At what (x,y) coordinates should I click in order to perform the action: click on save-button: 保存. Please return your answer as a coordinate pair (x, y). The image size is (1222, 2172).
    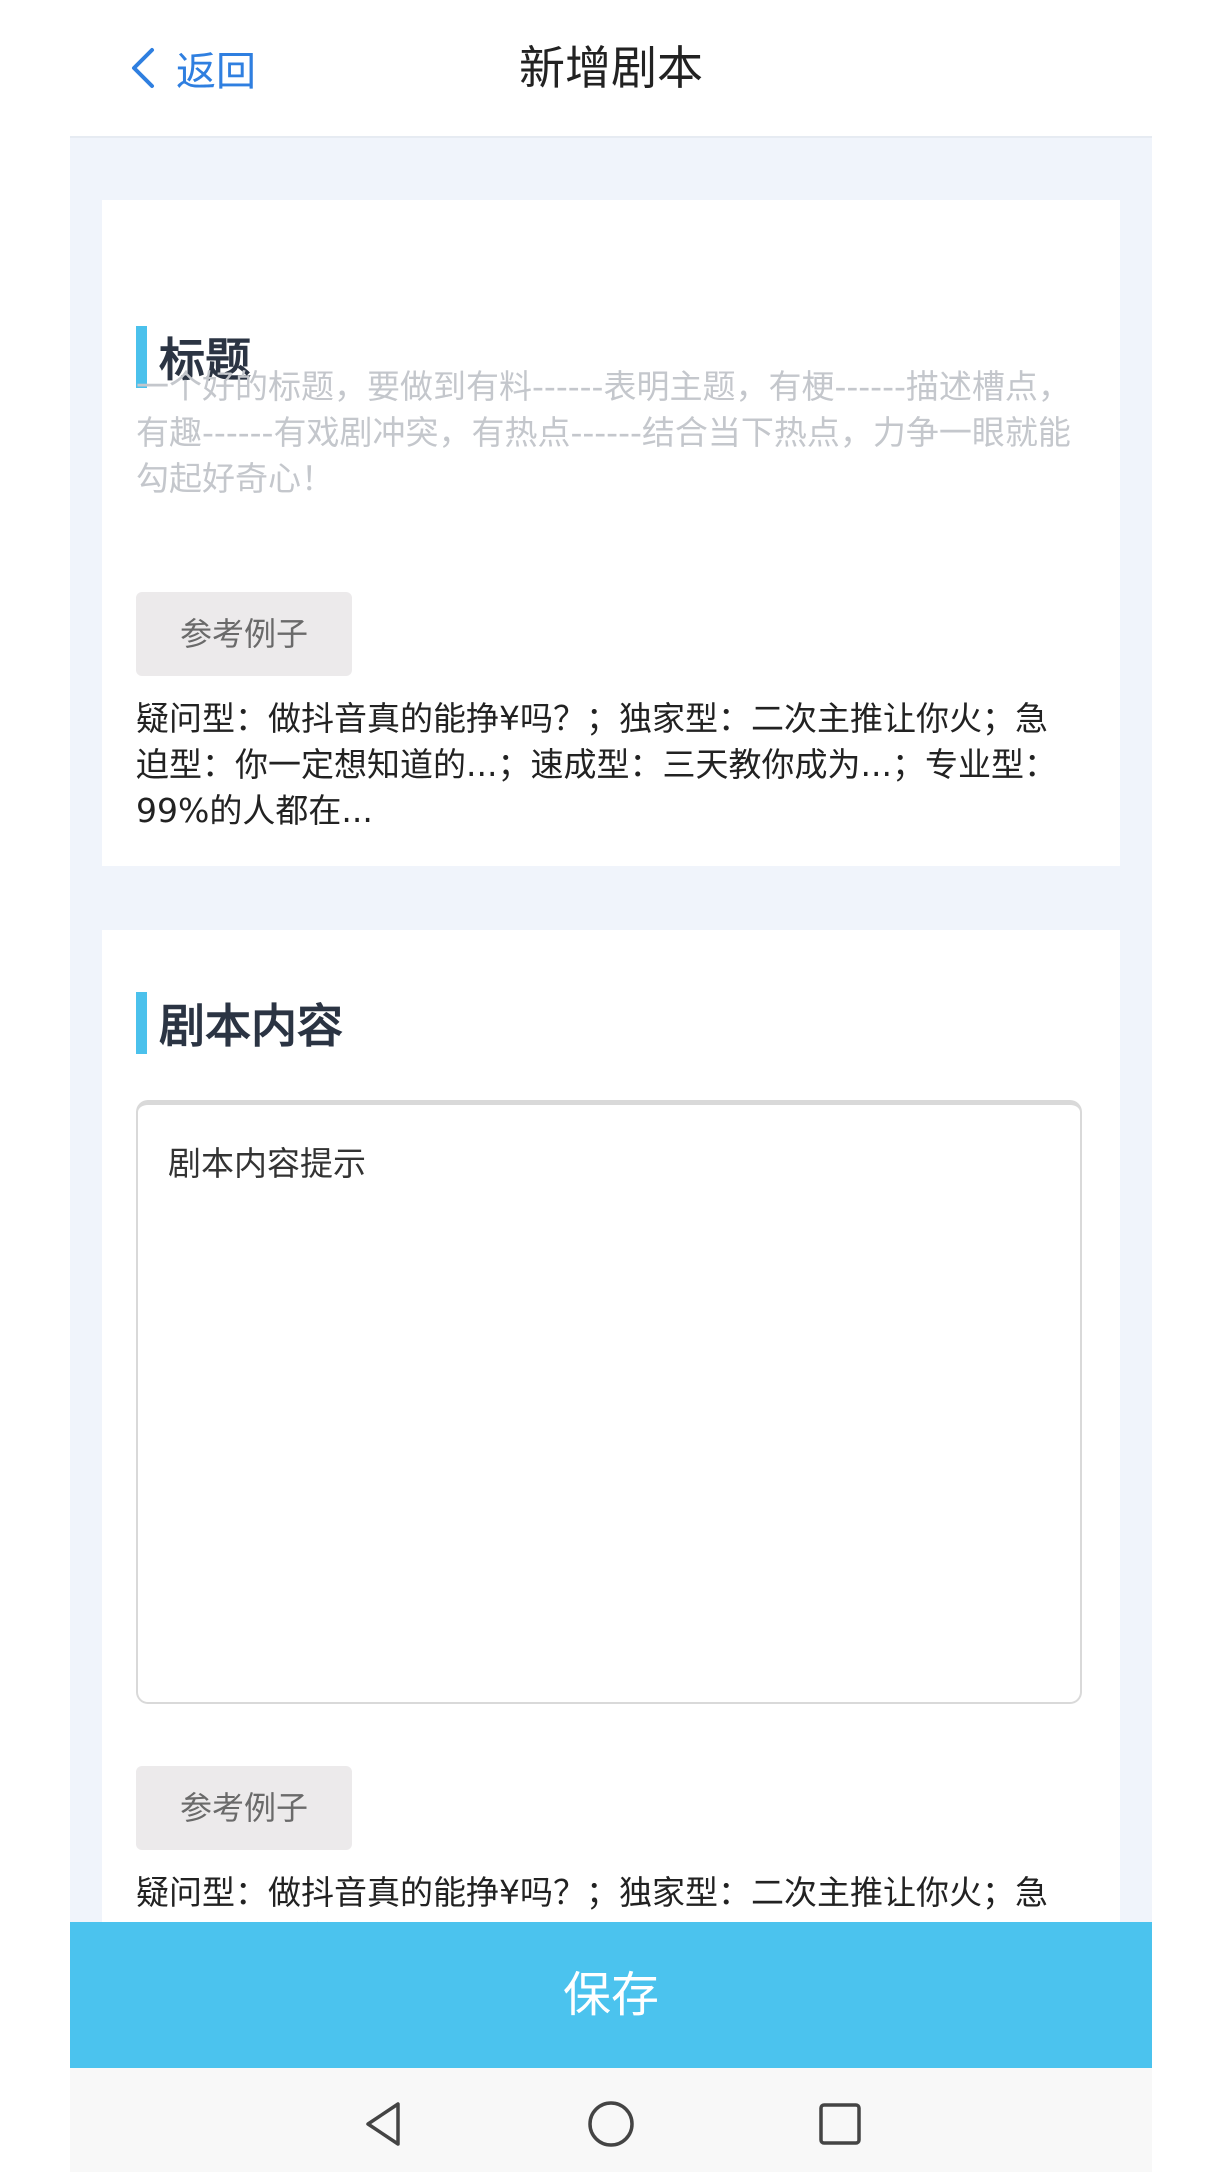
    Looking at the image, I should click on (611, 1995).